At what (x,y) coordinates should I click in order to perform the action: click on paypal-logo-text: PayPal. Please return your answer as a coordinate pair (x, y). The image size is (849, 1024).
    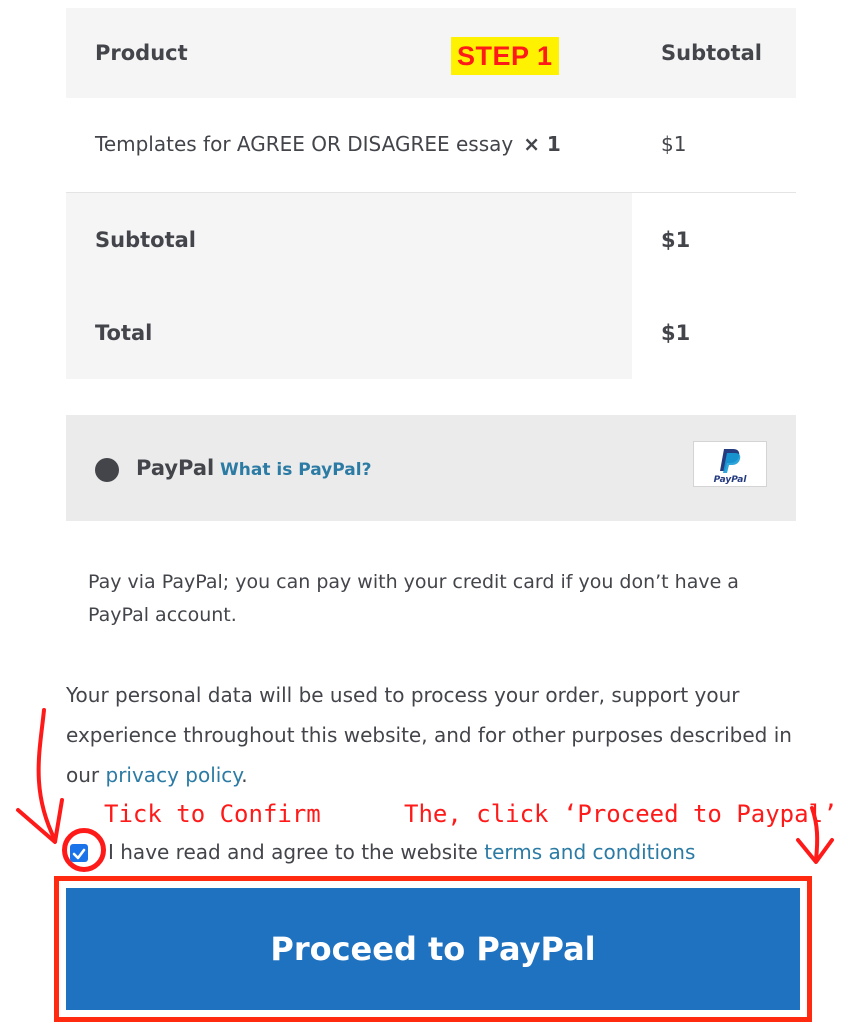
    Looking at the image, I should click on (731, 480).